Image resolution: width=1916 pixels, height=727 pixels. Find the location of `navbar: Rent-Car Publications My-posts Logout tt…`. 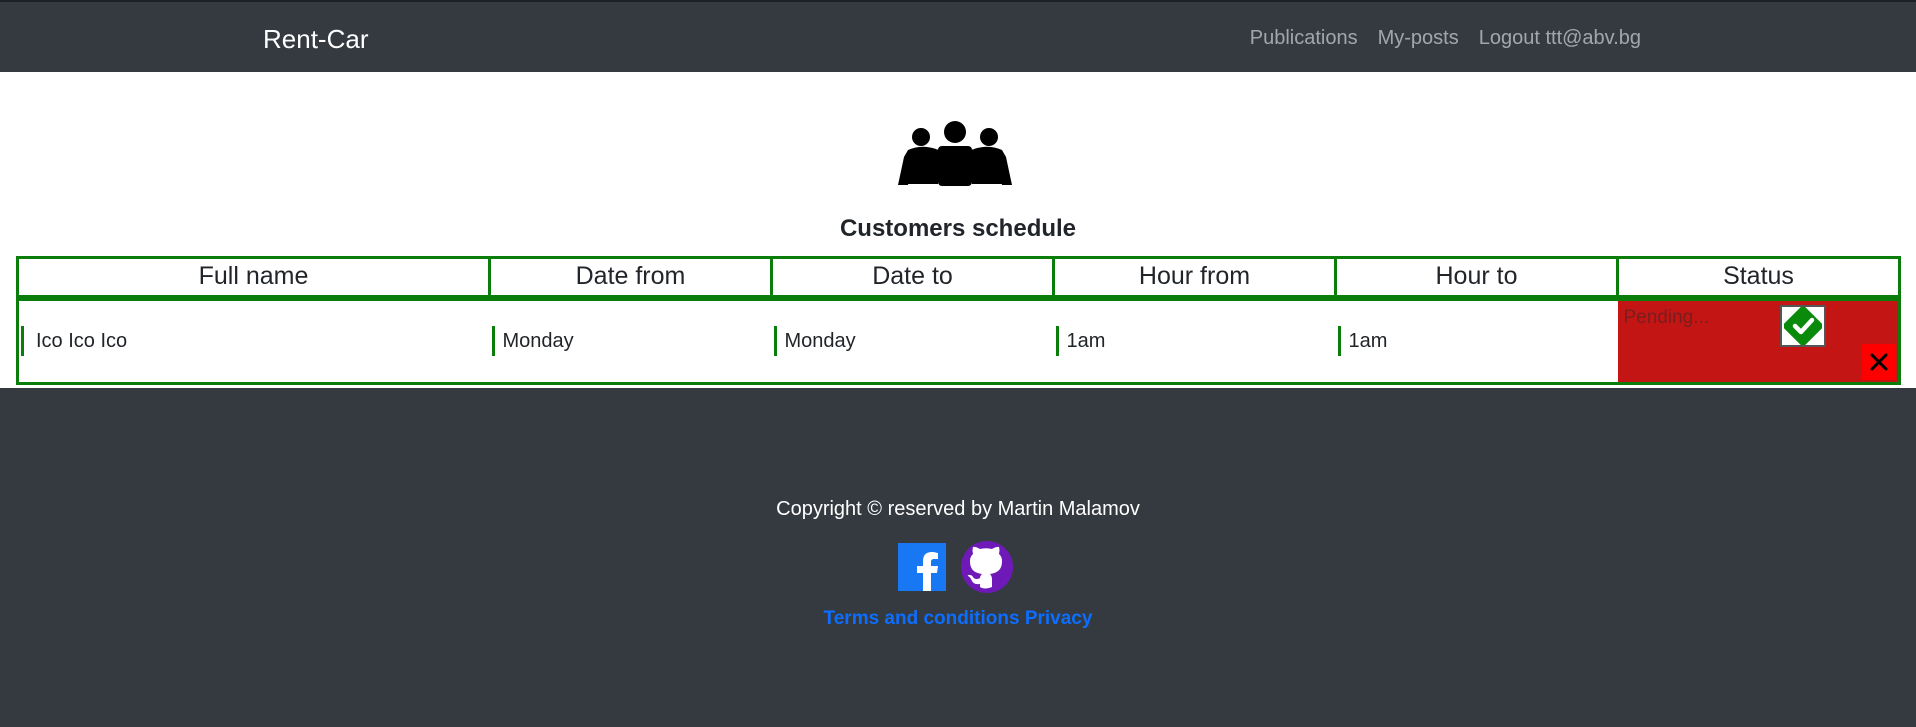

navbar: Rent-Car Publications My-posts Logout tt… is located at coordinates (958, 36).